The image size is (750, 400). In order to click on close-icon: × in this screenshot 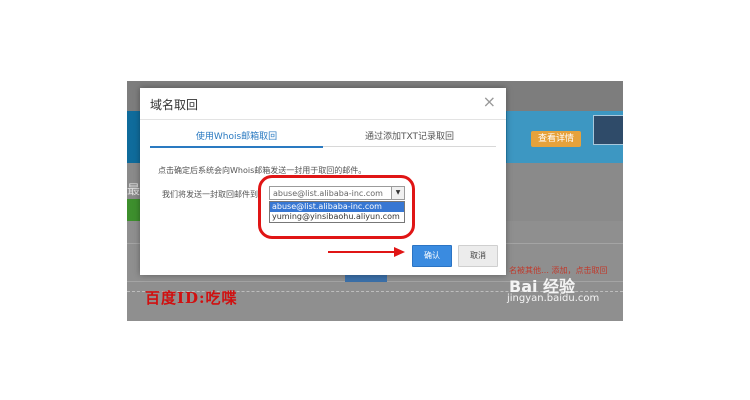, I will do `click(489, 101)`.